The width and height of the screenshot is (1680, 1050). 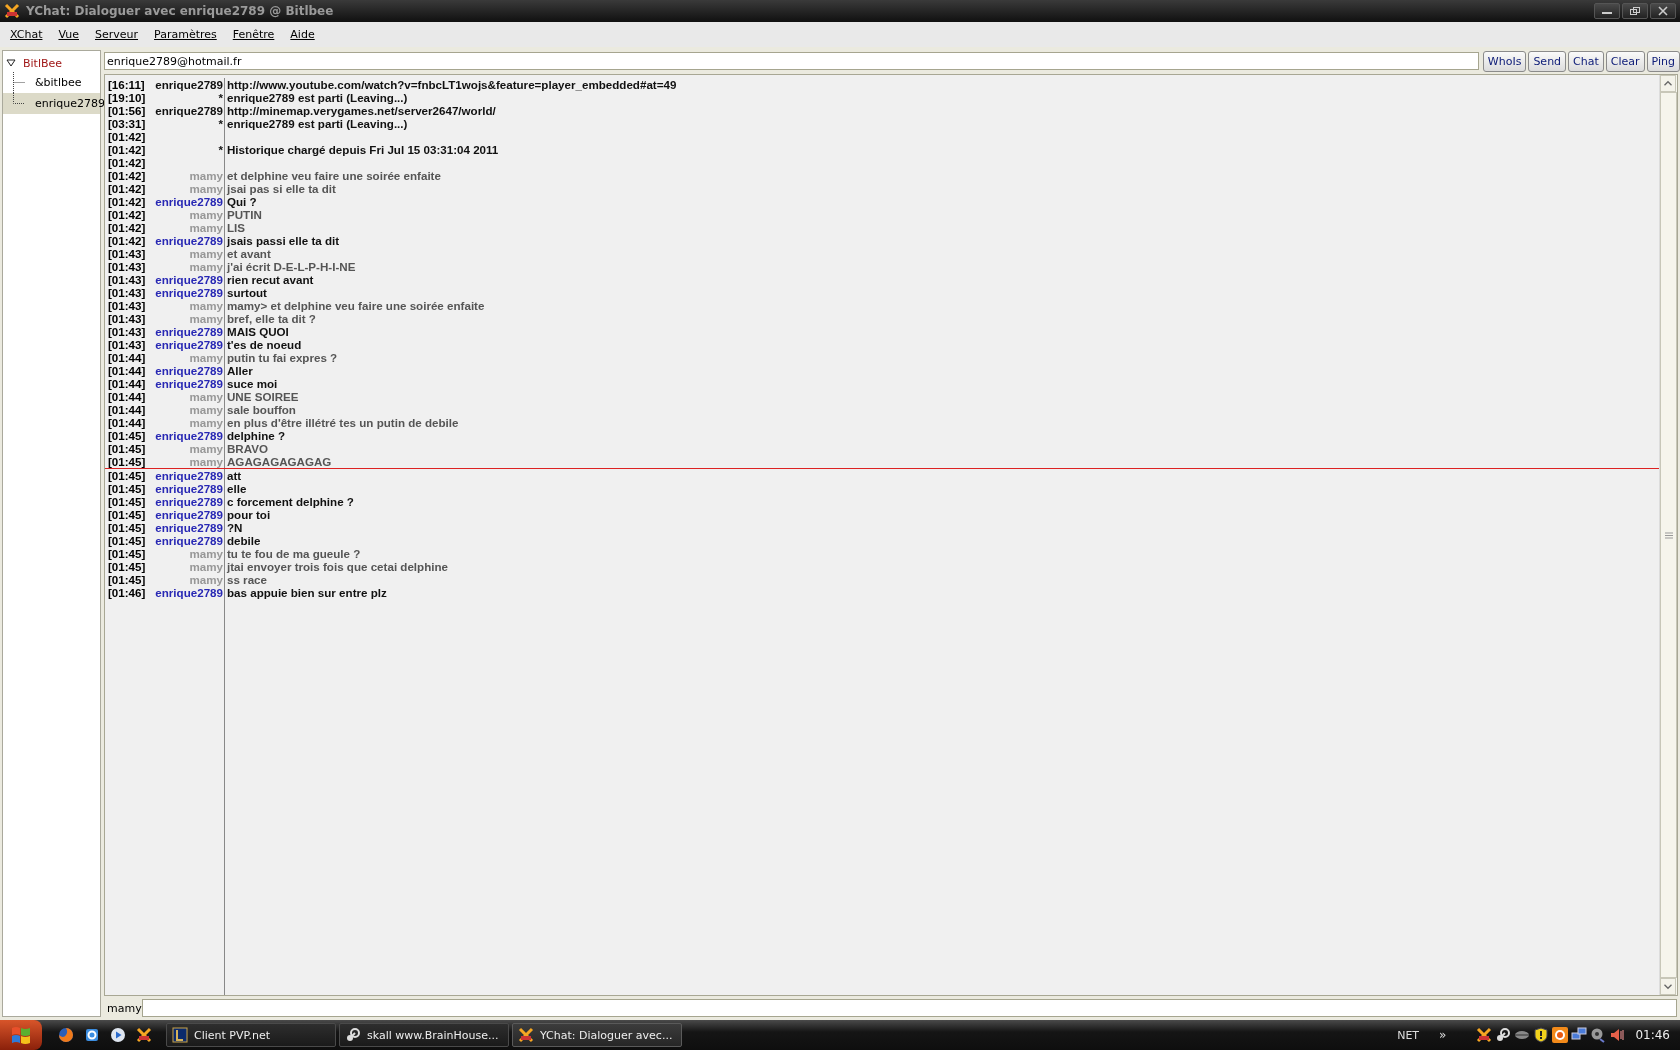 What do you see at coordinates (180, 1035) in the screenshot?
I see `app-icon` at bounding box center [180, 1035].